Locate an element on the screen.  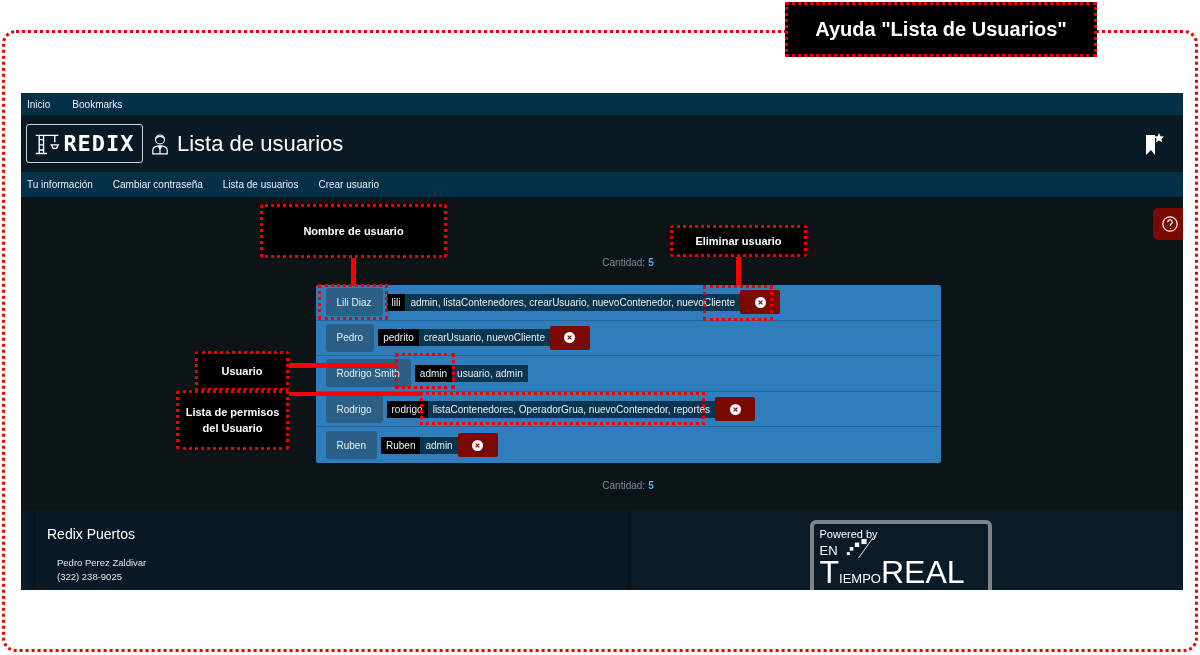
nav-link: Crear usuario is located at coordinates (349, 184).